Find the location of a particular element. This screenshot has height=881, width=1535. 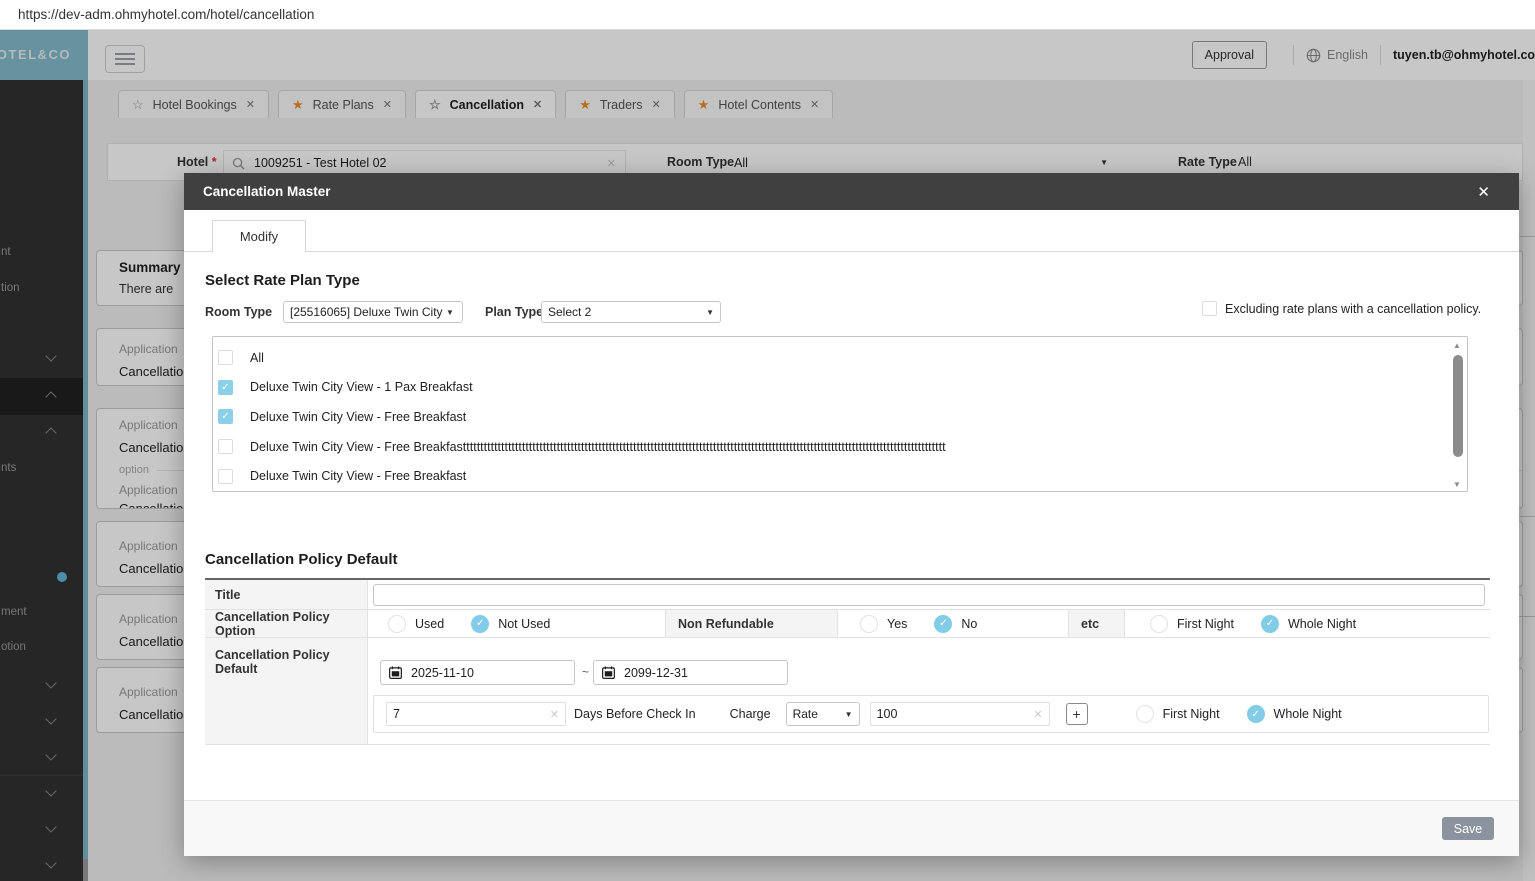

rate-plan-row: Deluxe Twin City View - Free Breakfast is located at coordinates (832, 476).